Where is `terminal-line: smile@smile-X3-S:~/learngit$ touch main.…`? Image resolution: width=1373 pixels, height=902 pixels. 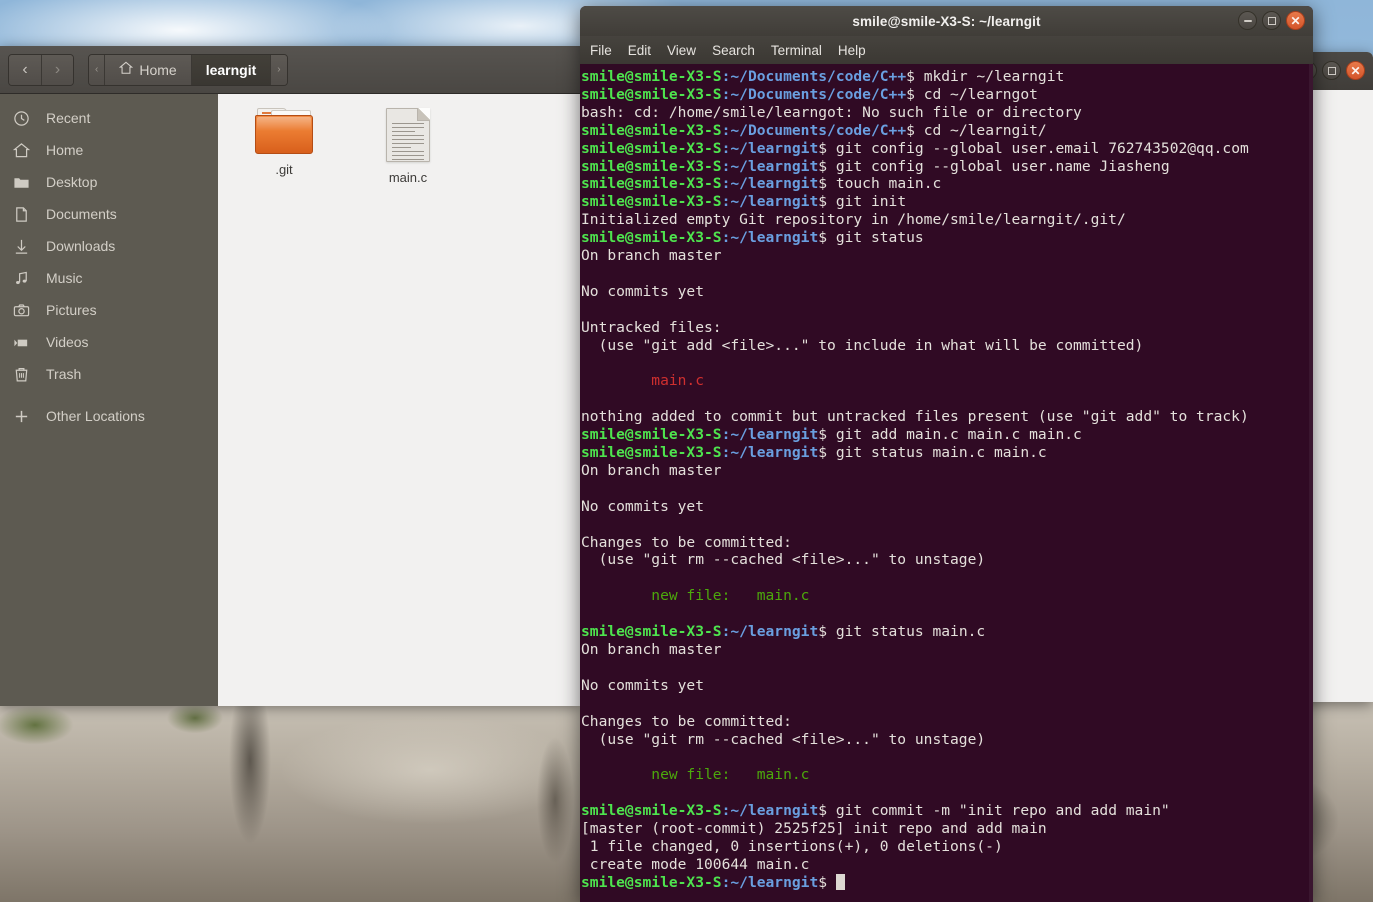 terminal-line: smile@smile-X3-S:~/learngit$ touch main.… is located at coordinates (761, 184).